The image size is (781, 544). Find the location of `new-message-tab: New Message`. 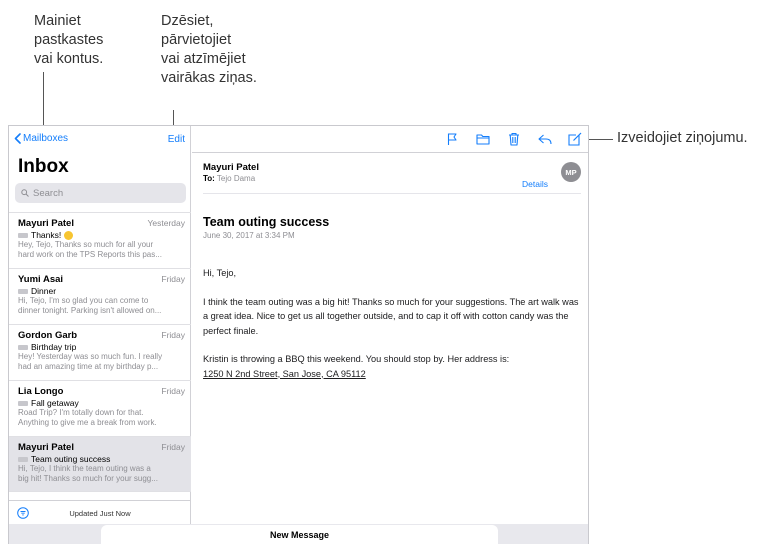

new-message-tab: New Message is located at coordinates (299, 534).